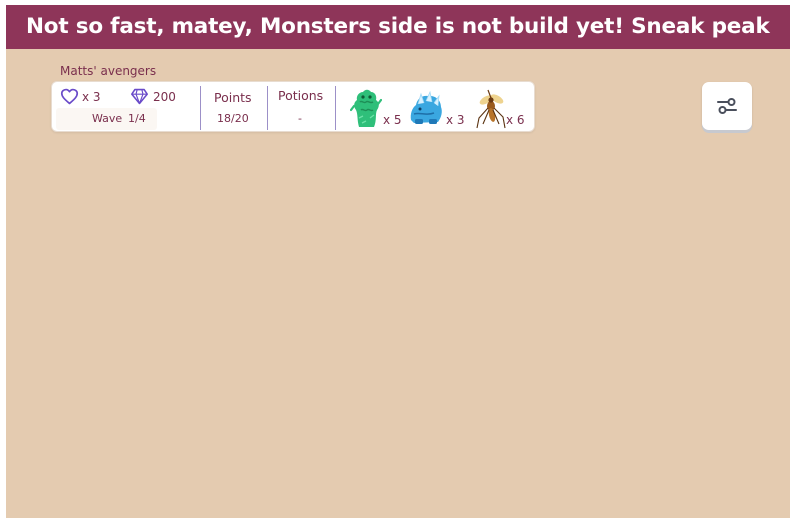 This screenshot has height=518, width=800. Describe the element at coordinates (91, 97) in the screenshot. I see `lives-count: x 3` at that location.